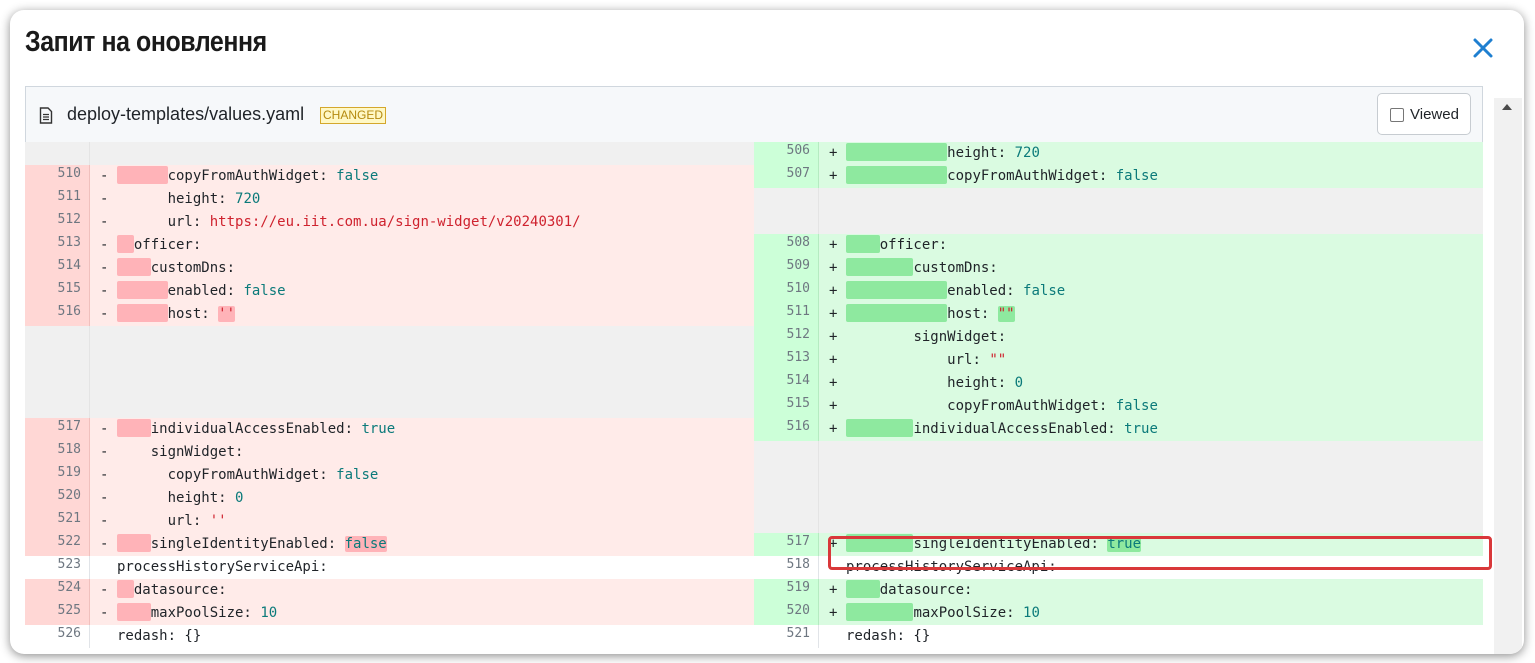  I want to click on code-line: singleIdentityEnabled: true, so click(994, 544).